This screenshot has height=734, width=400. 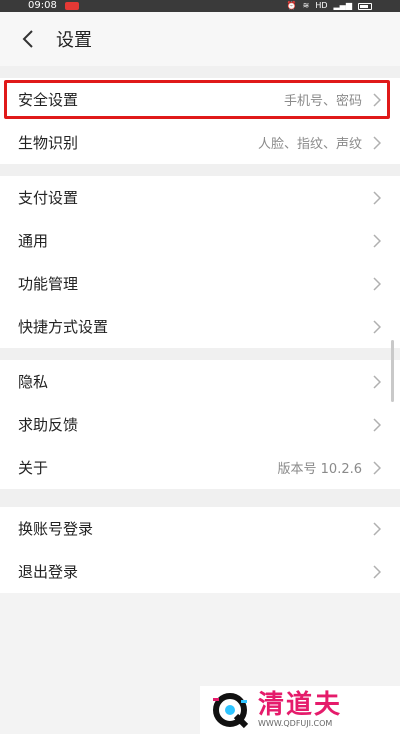 What do you see at coordinates (200, 6) in the screenshot?
I see `status-bar: 09:08 ⏰ ≋ HD ▂▄▆` at bounding box center [200, 6].